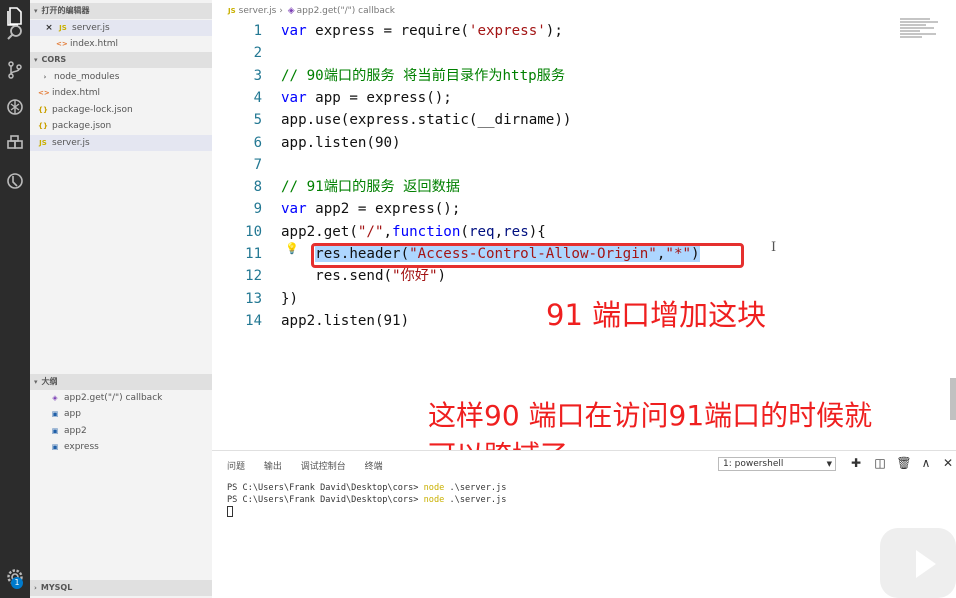  What do you see at coordinates (370, 187) in the screenshot?
I see `code-text: // 91端口的服务 返回数据` at bounding box center [370, 187].